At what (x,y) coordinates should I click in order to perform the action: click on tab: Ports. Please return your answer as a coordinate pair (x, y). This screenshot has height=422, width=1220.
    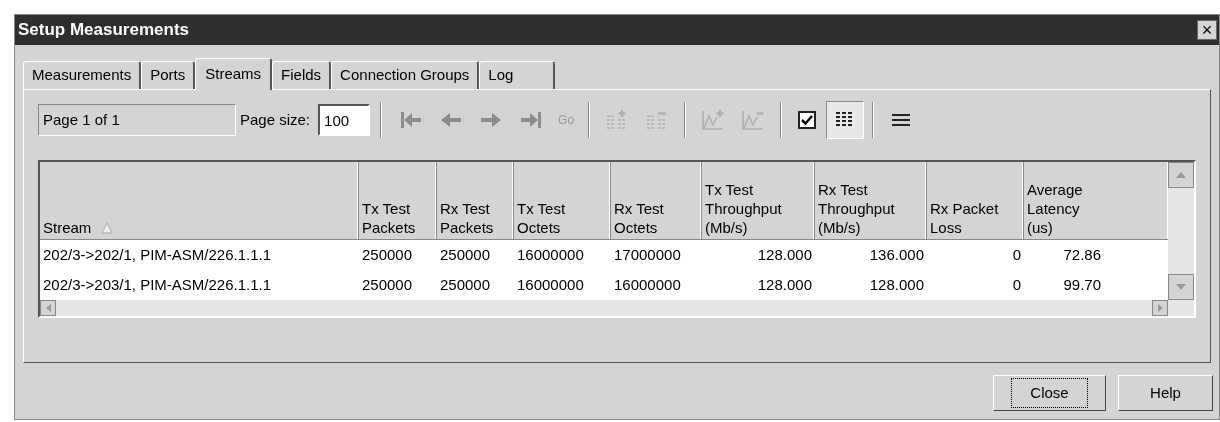
    Looking at the image, I should click on (168, 75).